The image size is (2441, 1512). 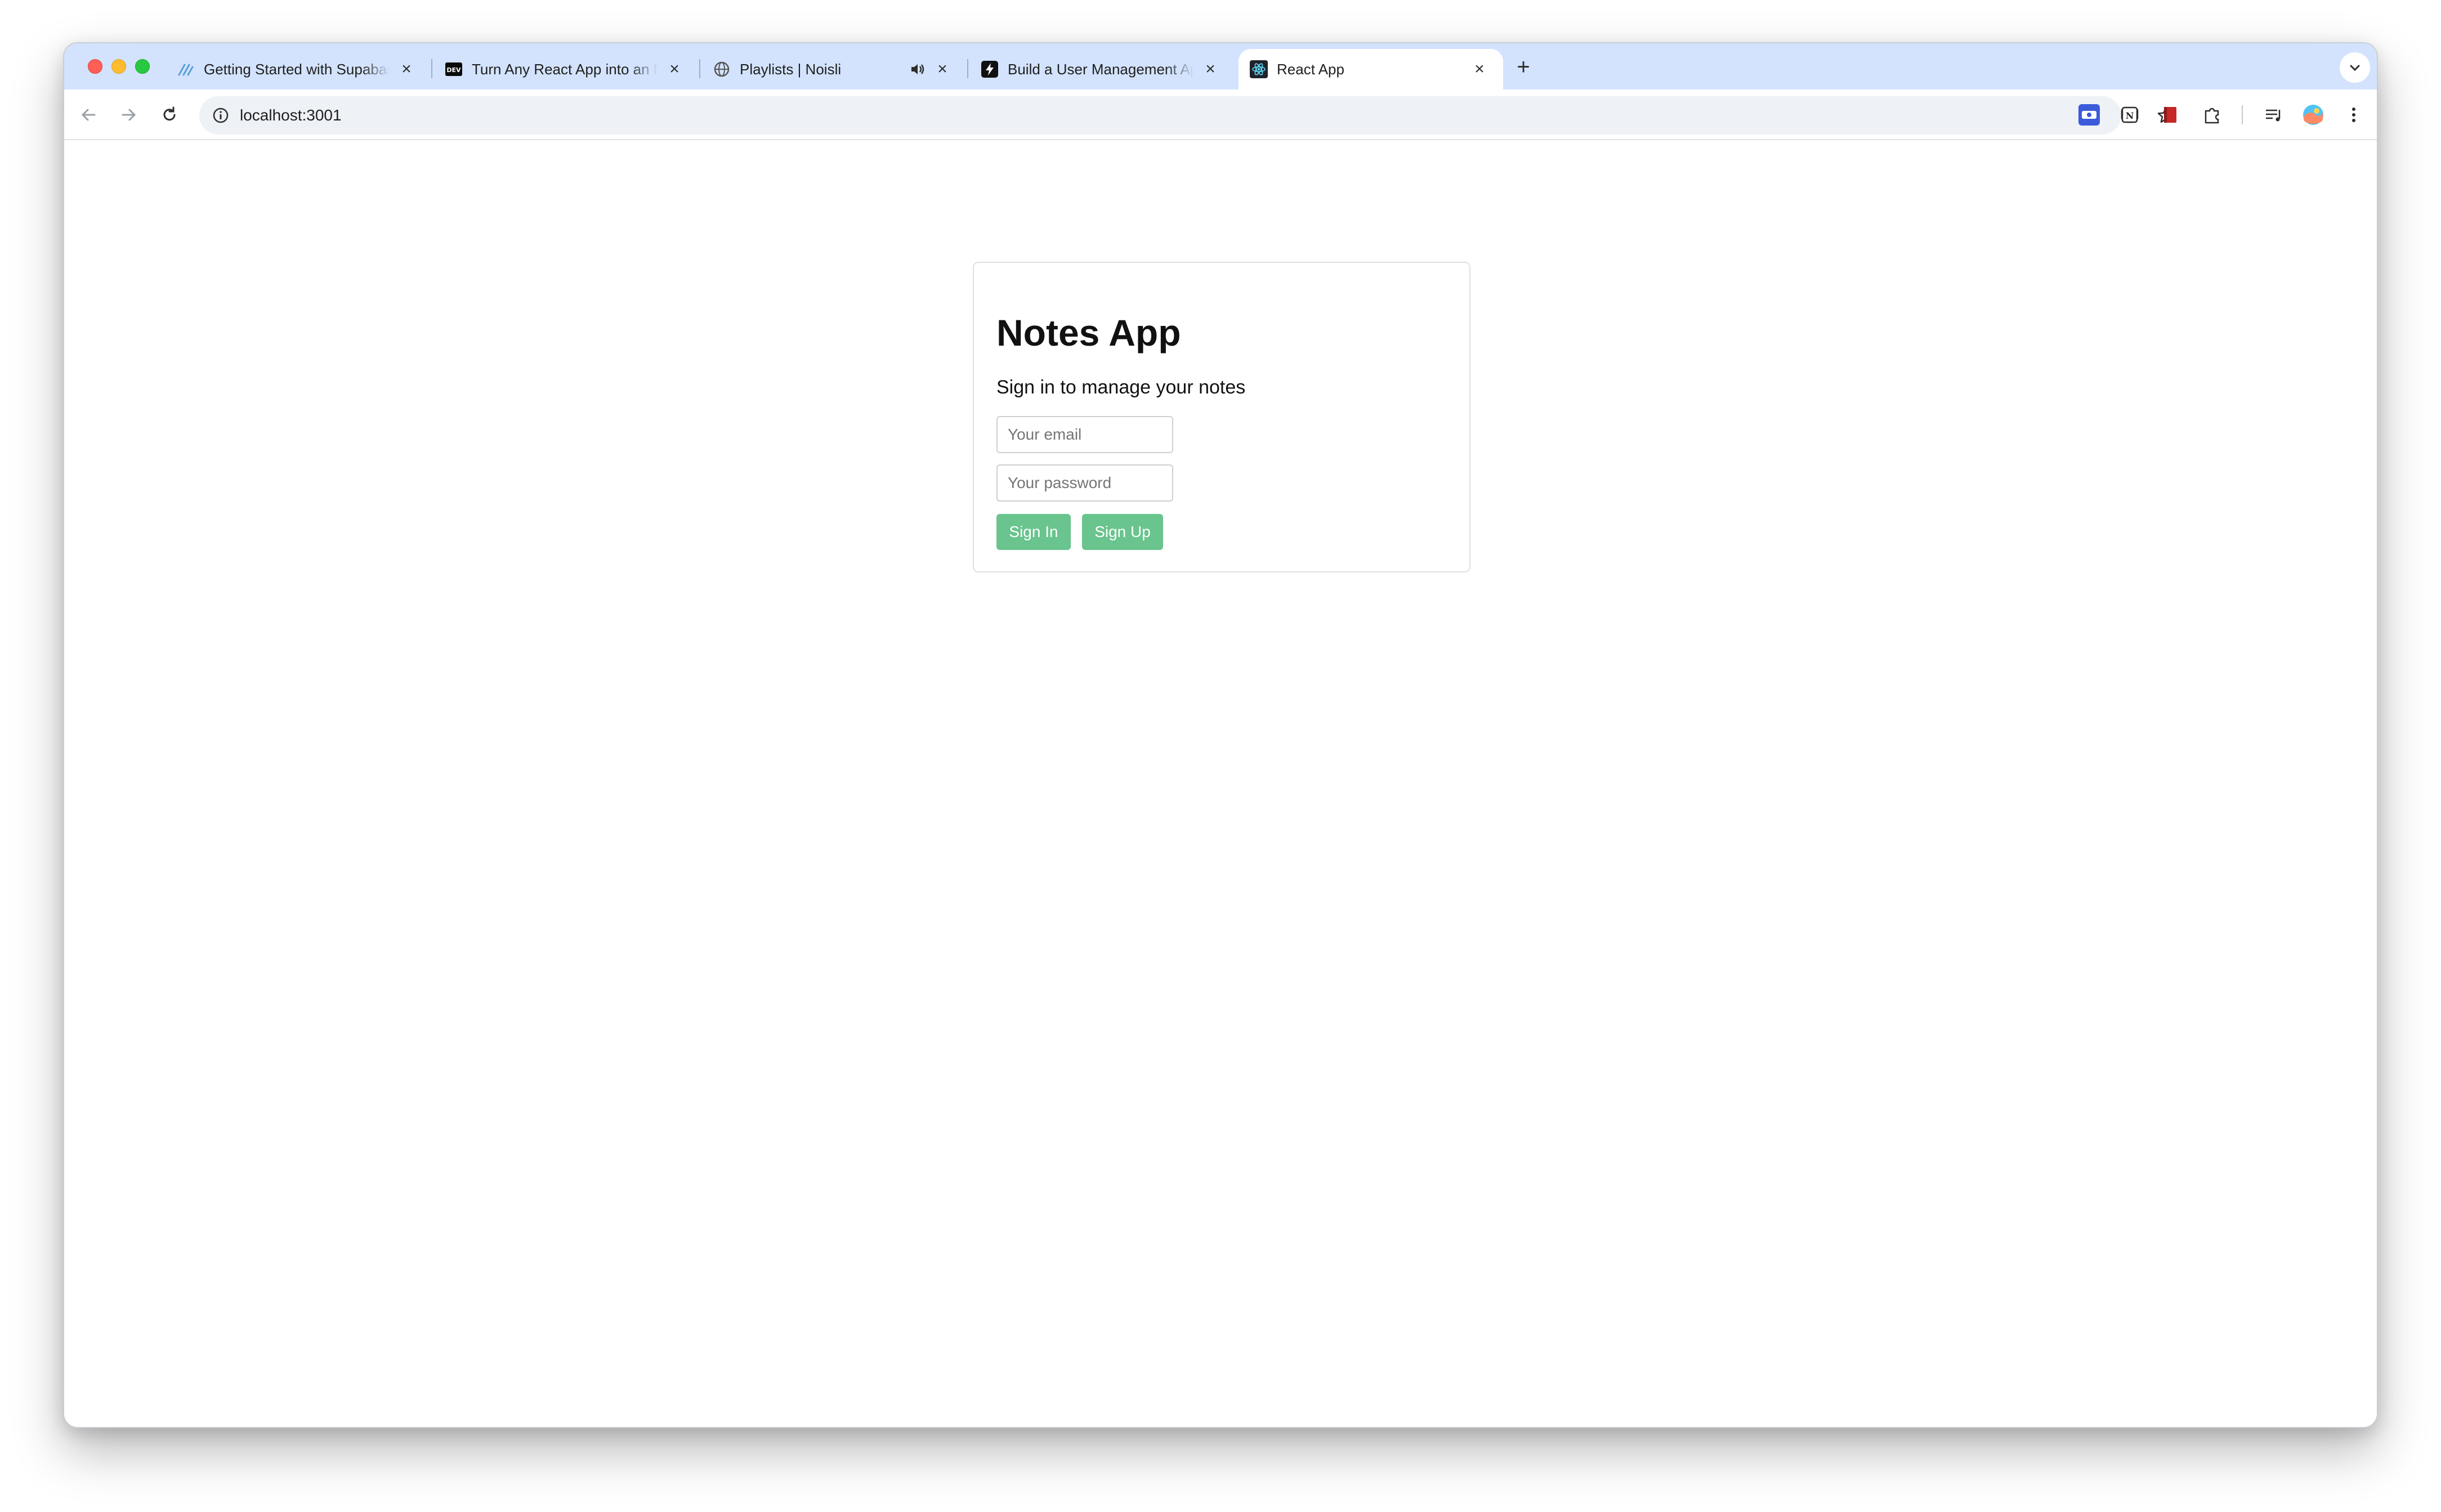 What do you see at coordinates (1371, 69) in the screenshot?
I see `tab-react-app: React App ×` at bounding box center [1371, 69].